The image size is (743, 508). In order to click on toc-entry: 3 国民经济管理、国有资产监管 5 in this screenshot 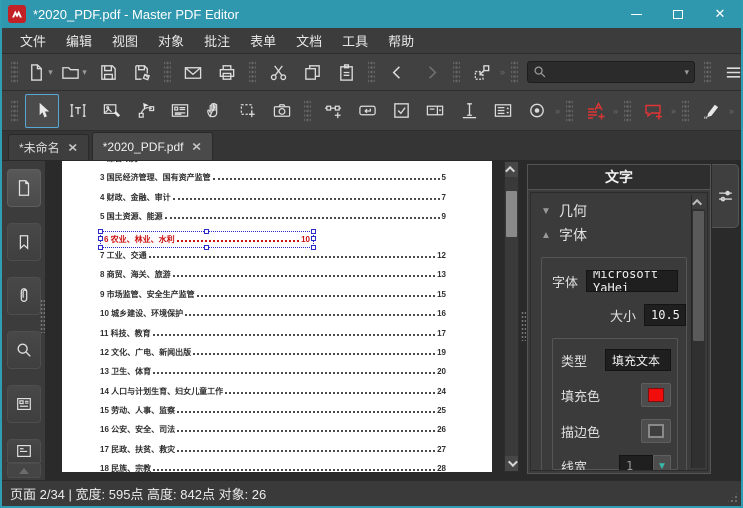, I will do `click(273, 181)`.